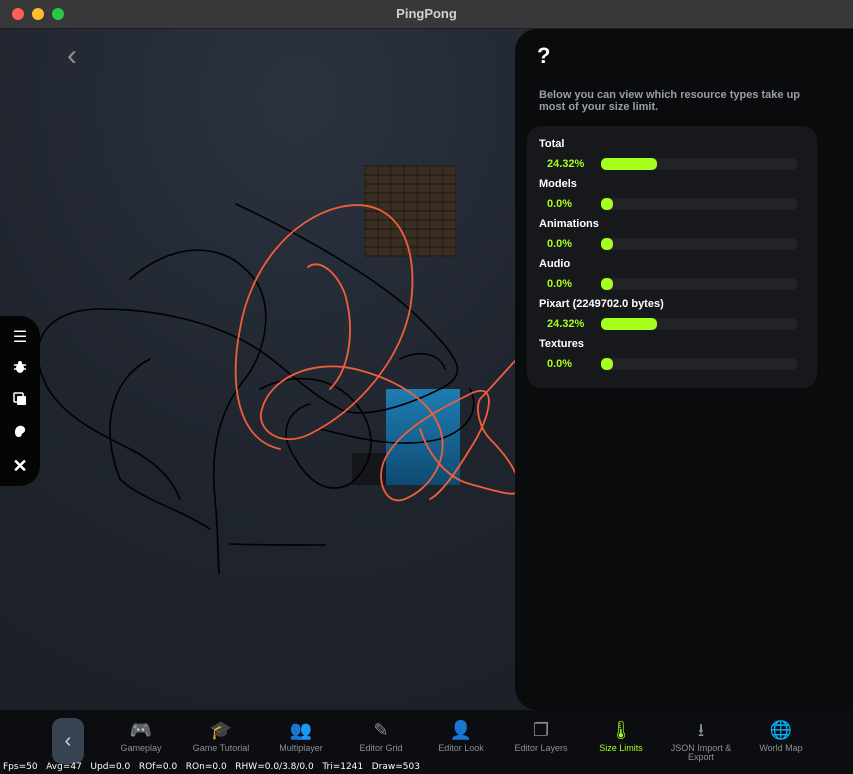  Describe the element at coordinates (221, 730) in the screenshot. I see `graduation-cap-icon: 🎓` at that location.